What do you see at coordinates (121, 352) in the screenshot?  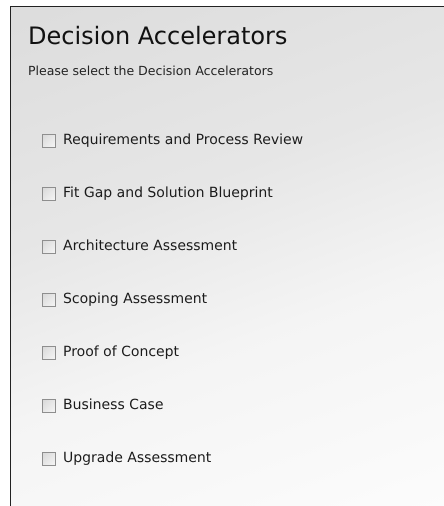 I see `checkbox-label: Proof of Concept` at bounding box center [121, 352].